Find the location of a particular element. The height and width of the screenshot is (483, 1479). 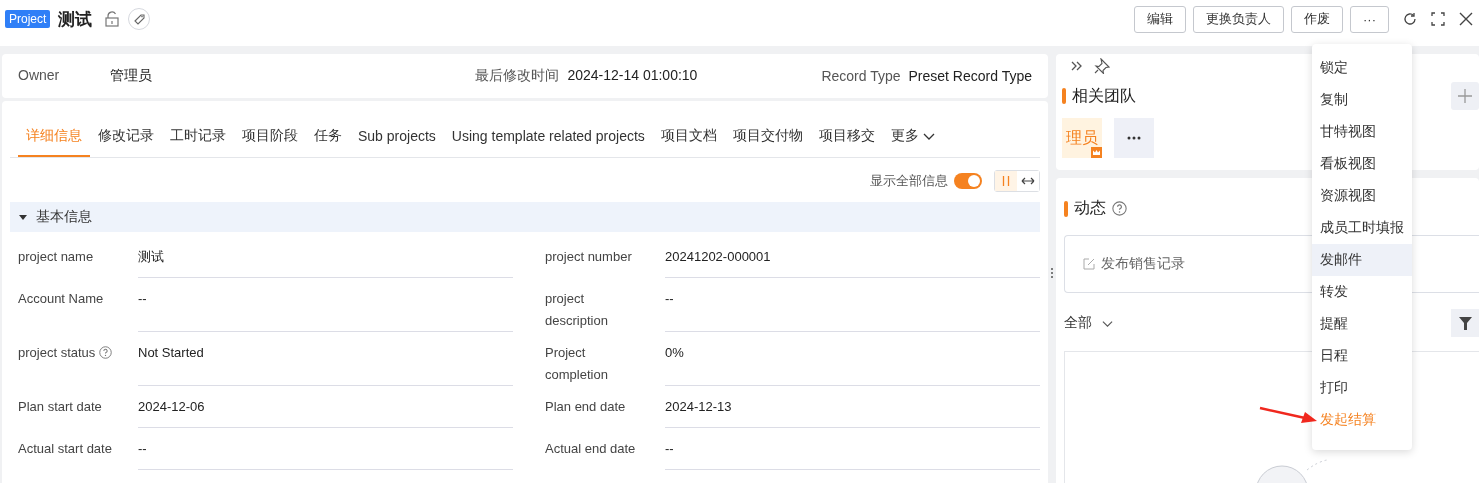

menu-item: 提醒 is located at coordinates (1362, 324).